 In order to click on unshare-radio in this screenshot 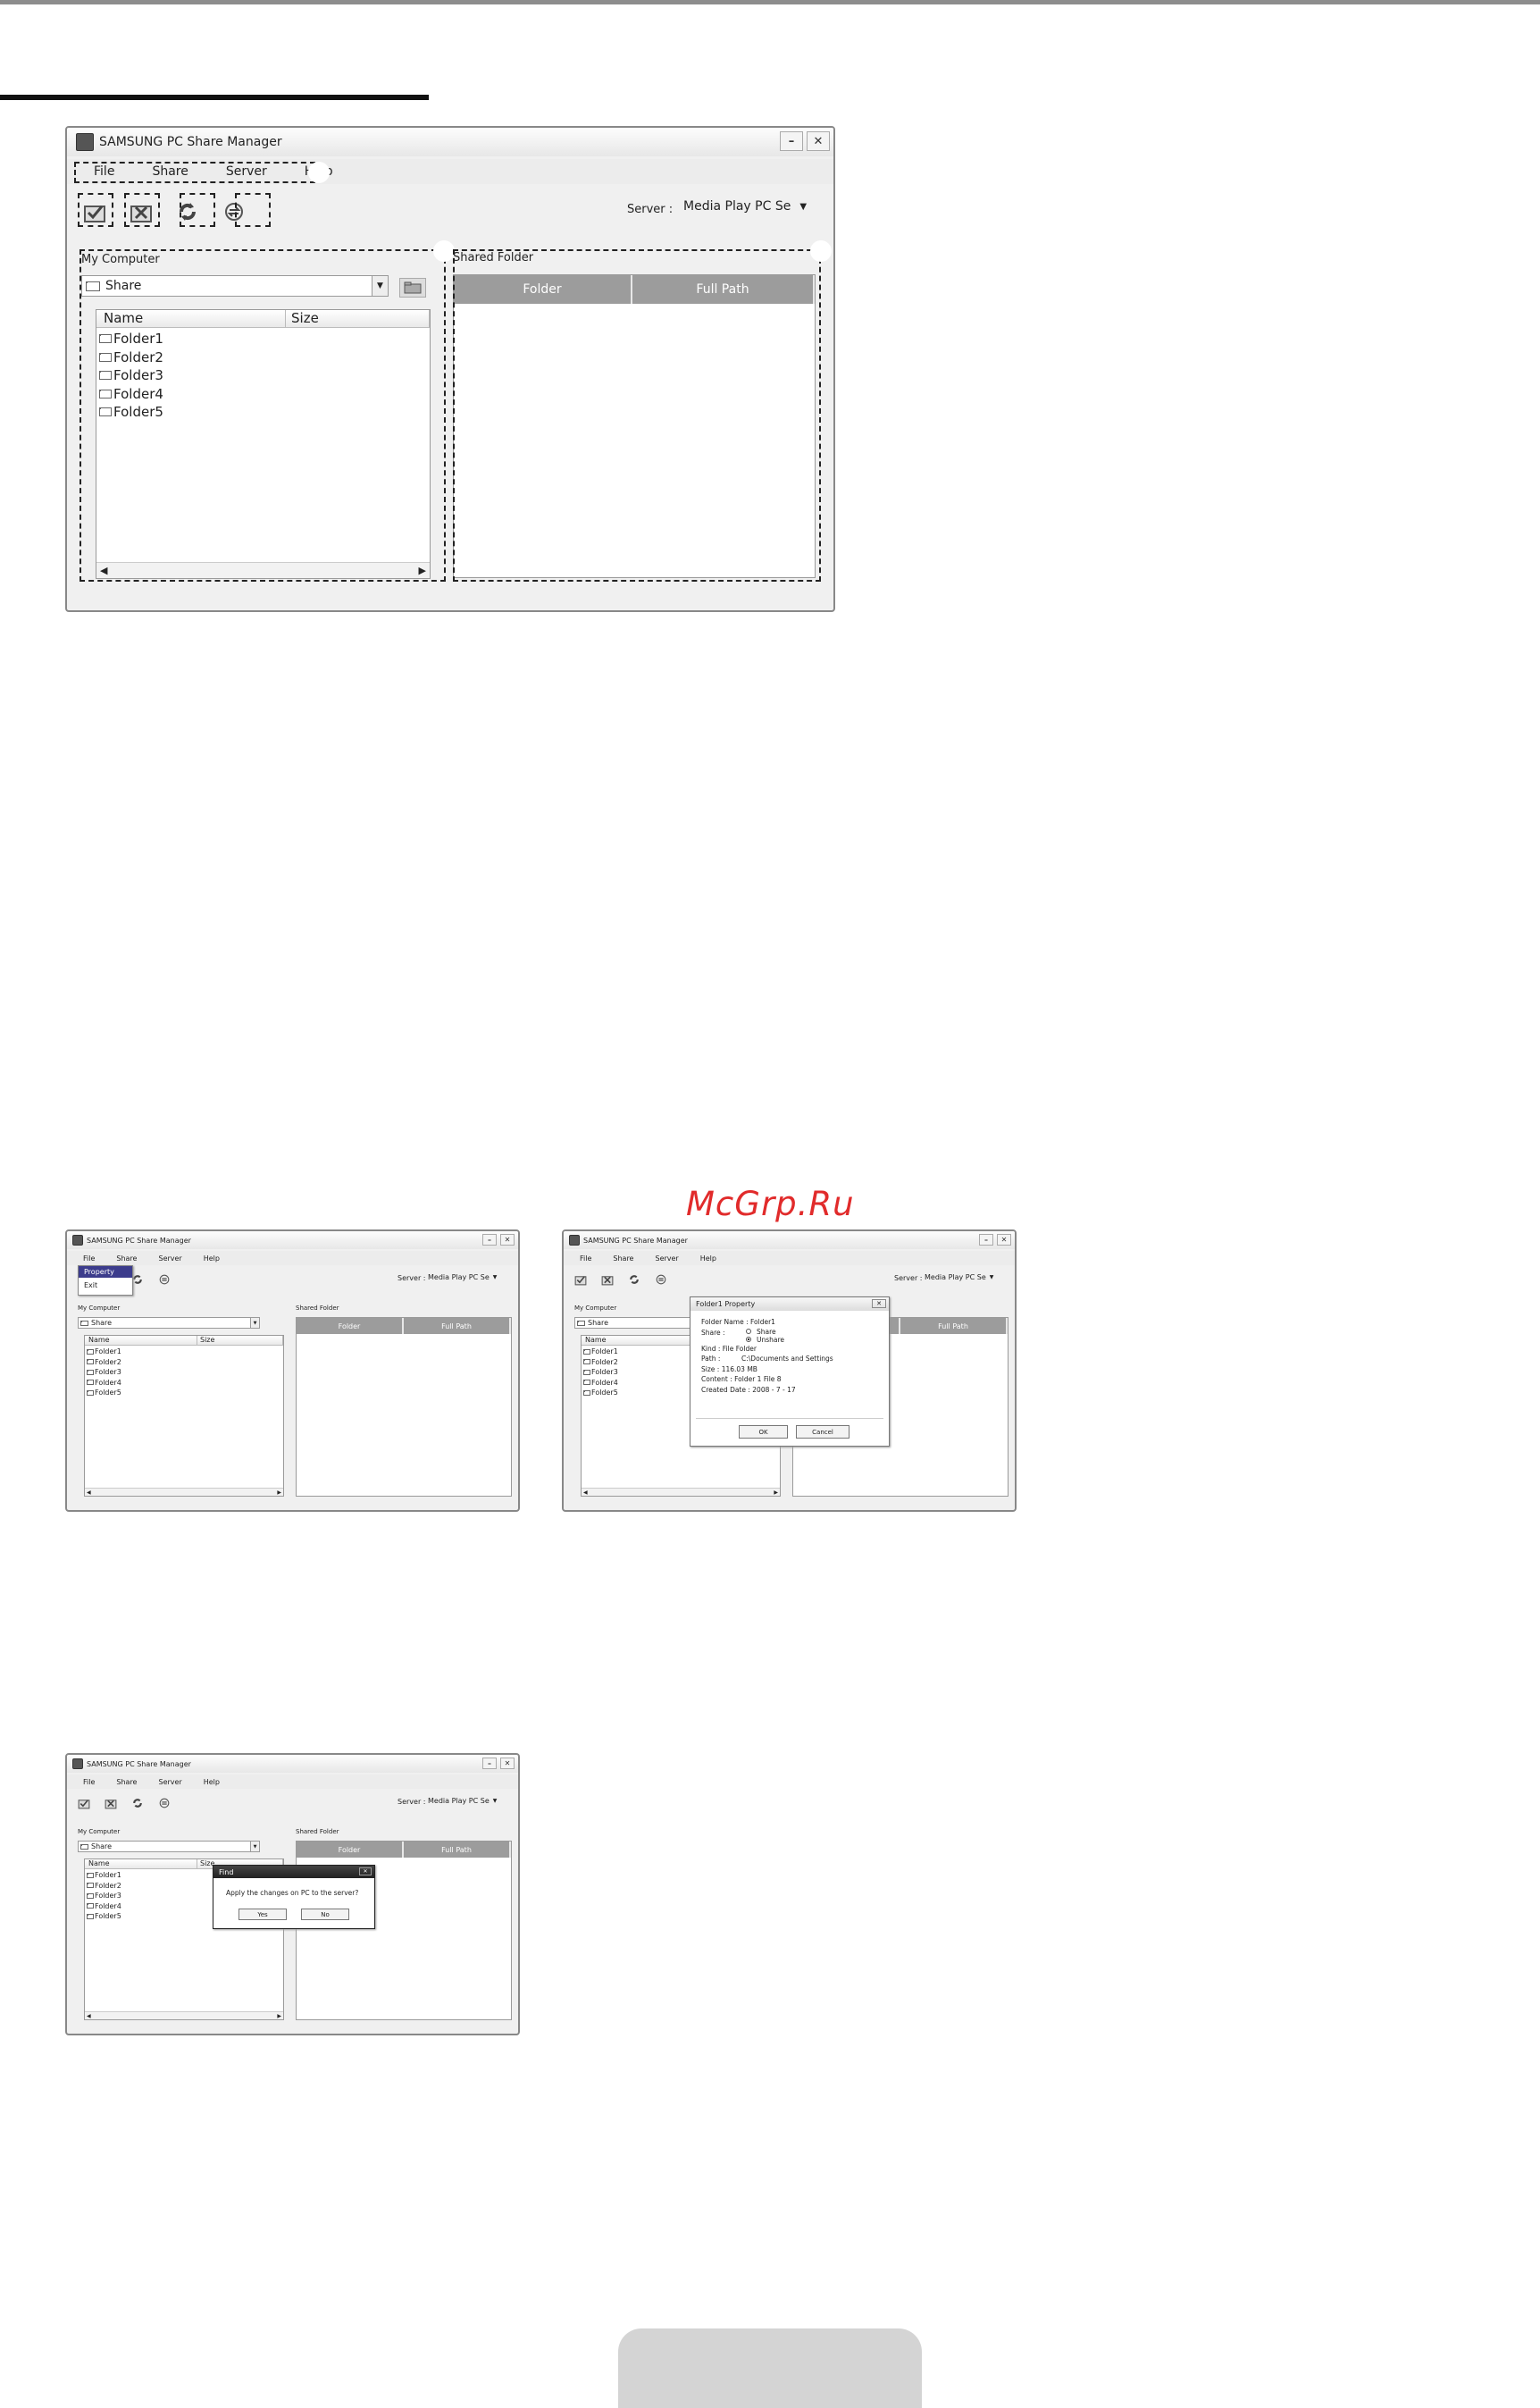, I will do `click(748, 1339)`.